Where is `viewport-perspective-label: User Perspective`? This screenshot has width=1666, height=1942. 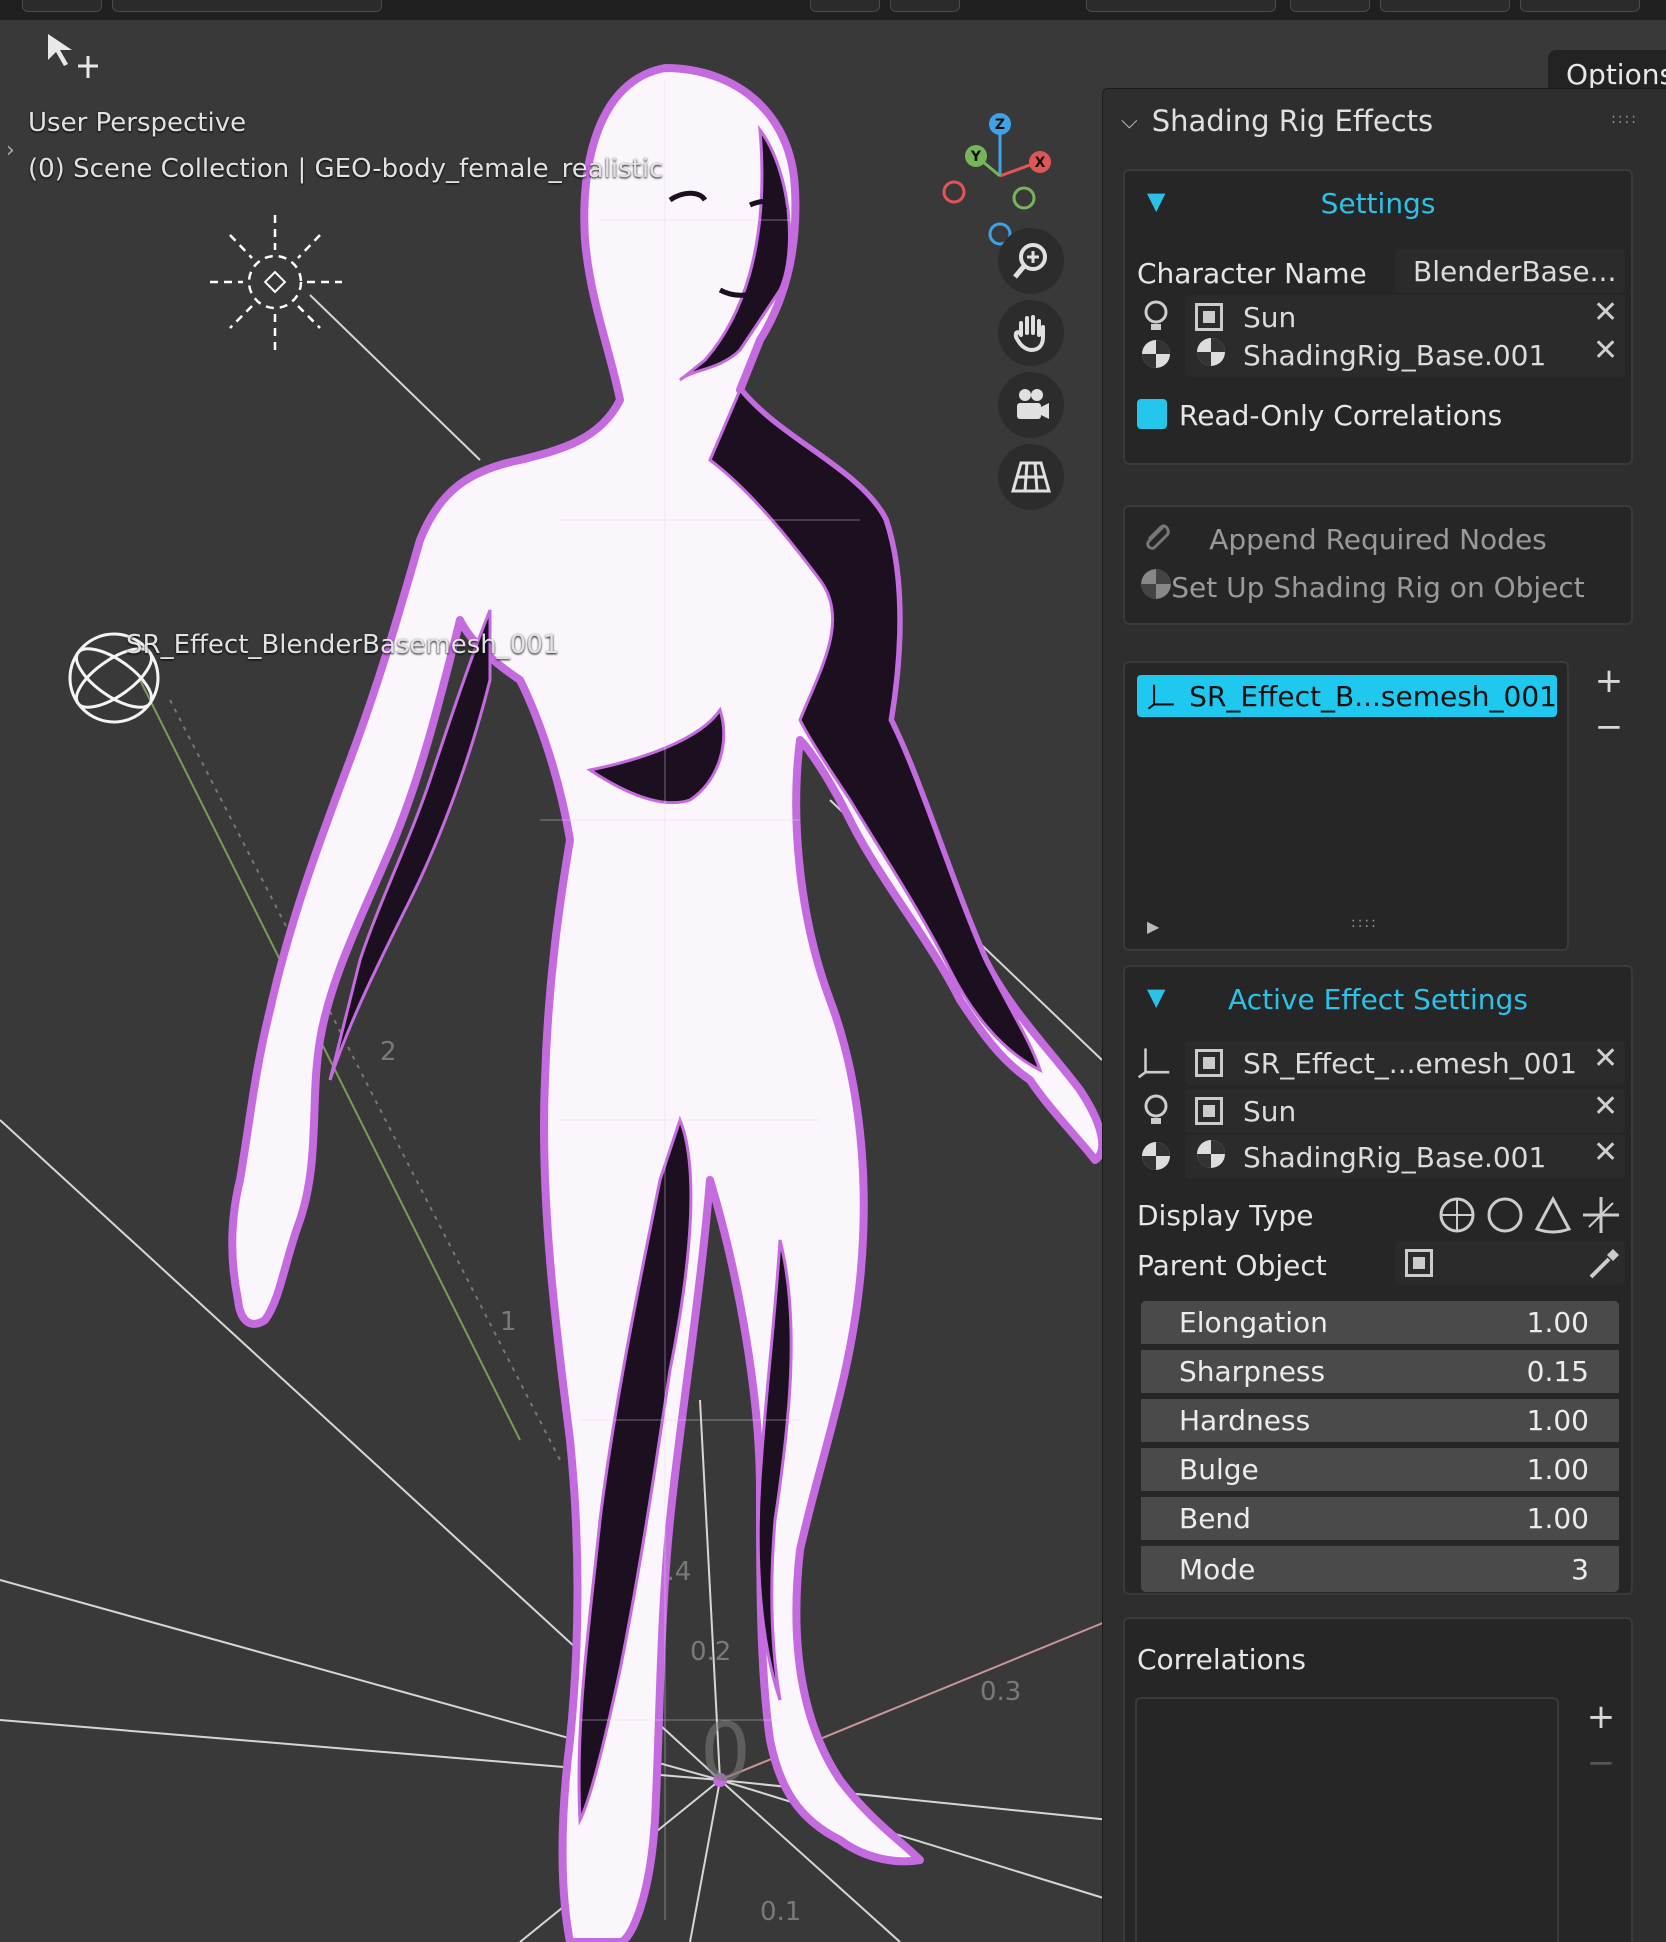 viewport-perspective-label: User Perspective is located at coordinates (137, 123).